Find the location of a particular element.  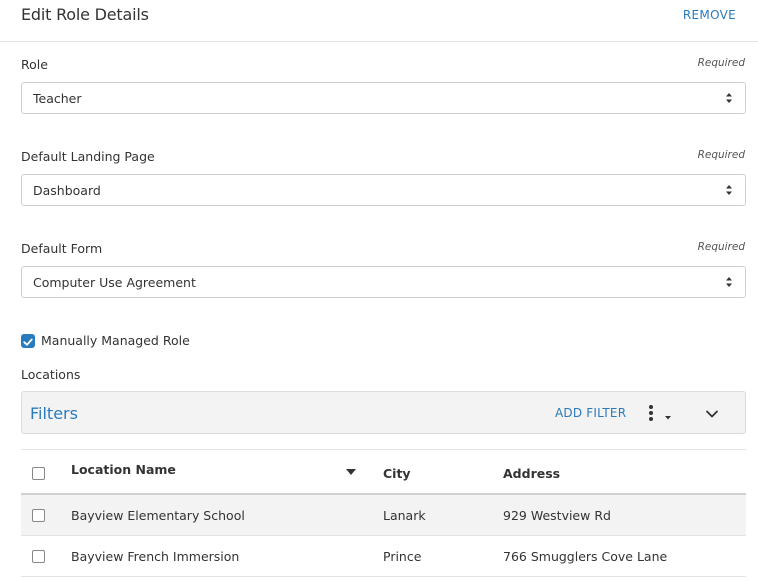

landing-page-required: Required is located at coordinates (721, 155).